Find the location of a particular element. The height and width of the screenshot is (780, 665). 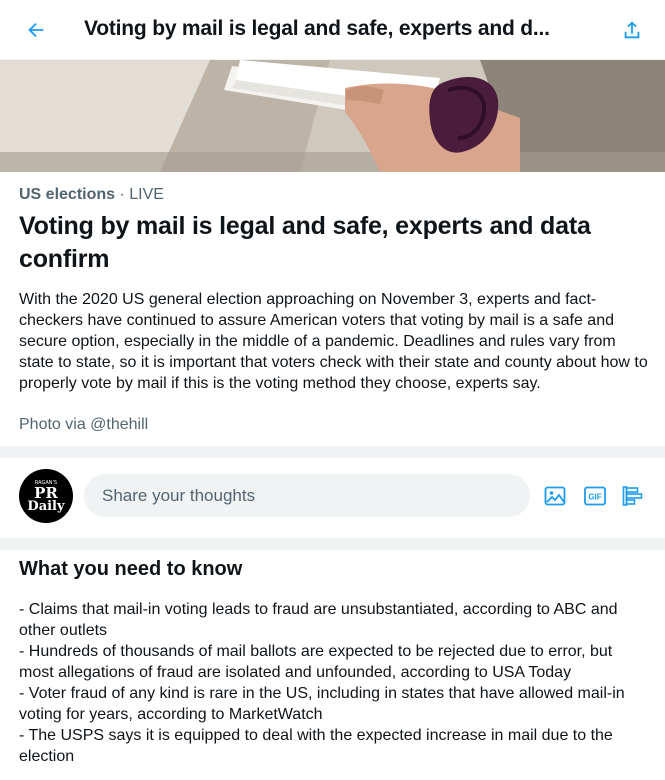

svg-text: GIF is located at coordinates (594, 497).